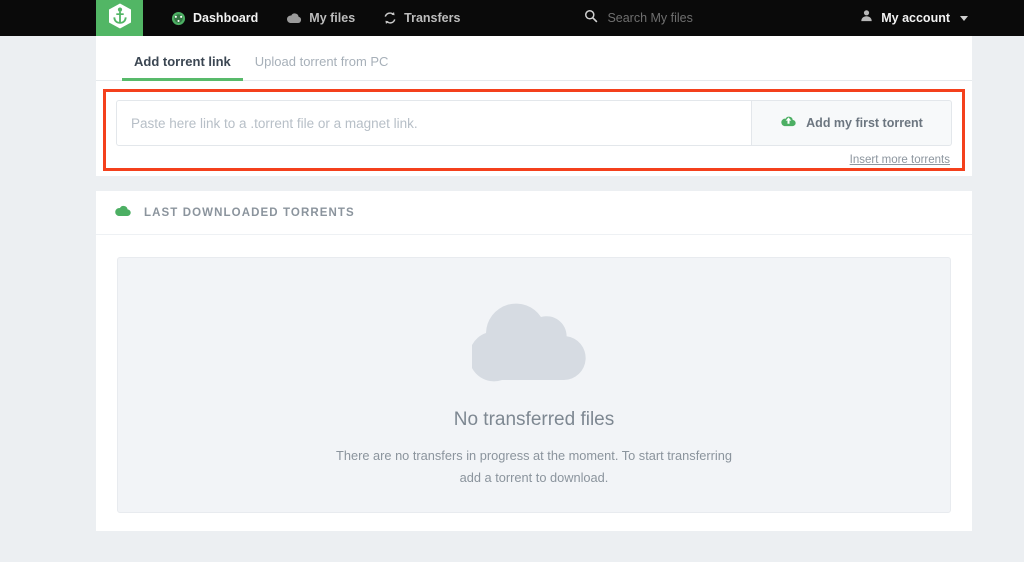 This screenshot has height=562, width=1024. Describe the element at coordinates (534, 419) in the screenshot. I see `empty-state-title: No transferred files` at that location.